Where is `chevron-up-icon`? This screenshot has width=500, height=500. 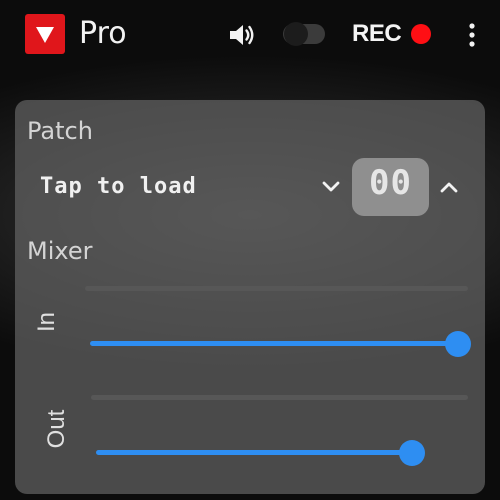
chevron-up-icon is located at coordinates (449, 187).